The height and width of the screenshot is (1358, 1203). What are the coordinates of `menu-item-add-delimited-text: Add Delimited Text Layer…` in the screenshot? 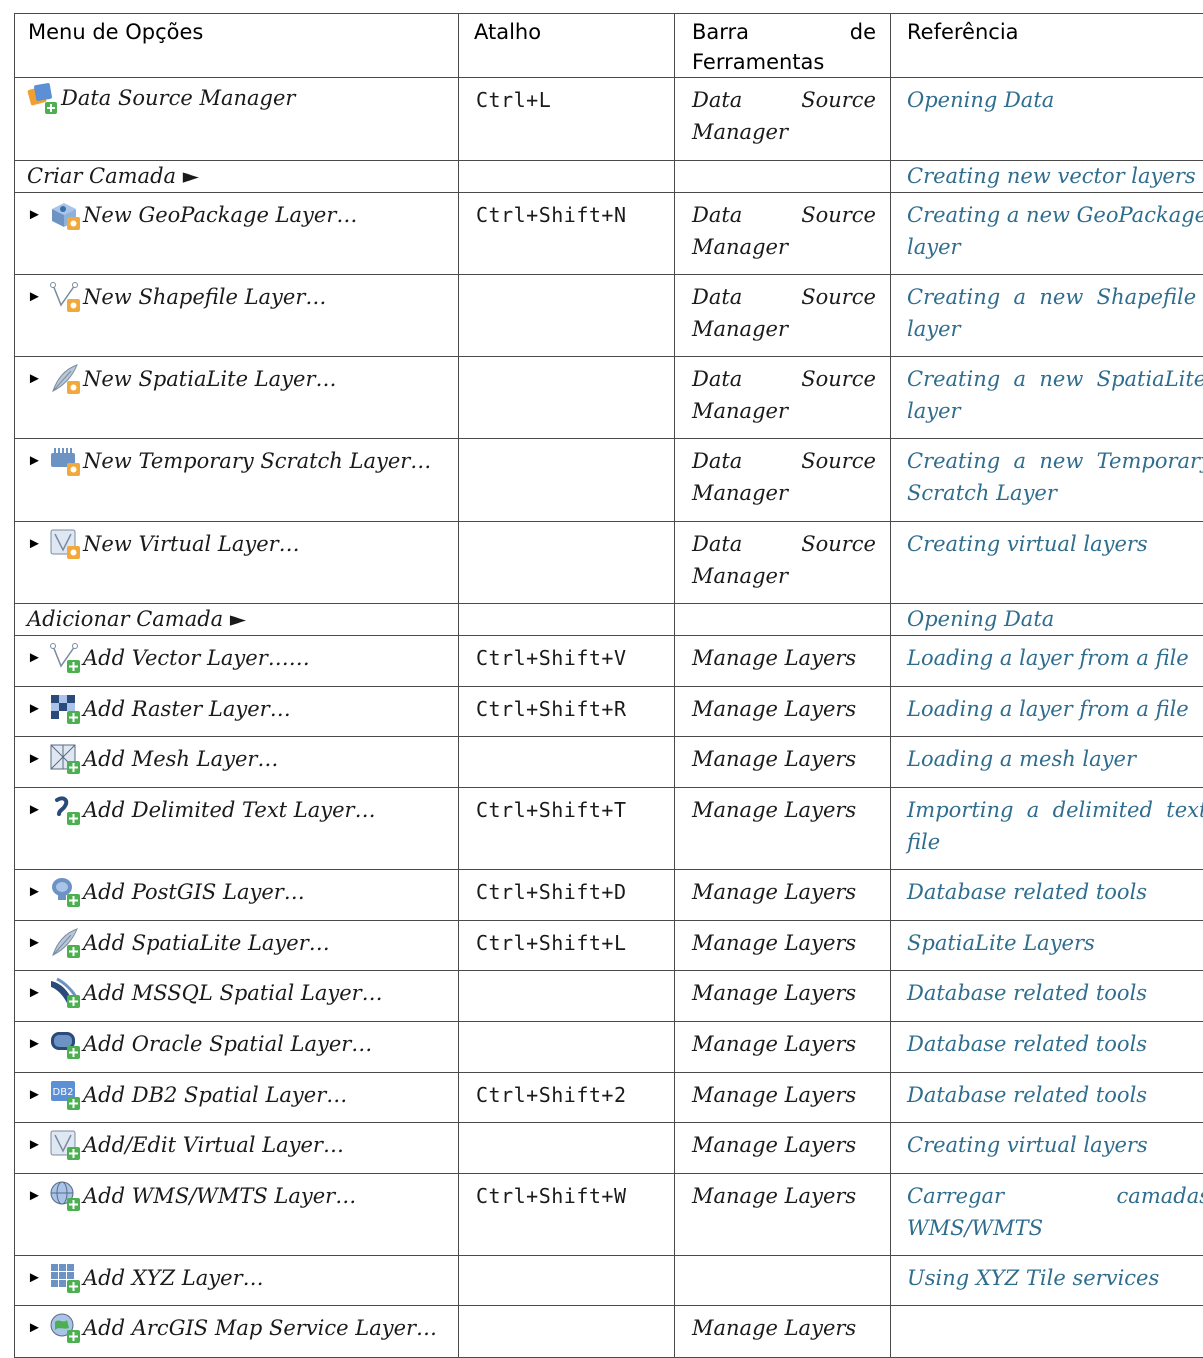 It's located at (229, 810).